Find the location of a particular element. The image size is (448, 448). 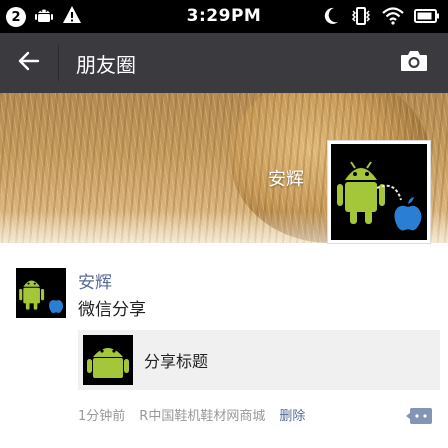

post-meta: 1分钟前 R中国鞋机鞋材网商城 删除 is located at coordinates (191, 414).